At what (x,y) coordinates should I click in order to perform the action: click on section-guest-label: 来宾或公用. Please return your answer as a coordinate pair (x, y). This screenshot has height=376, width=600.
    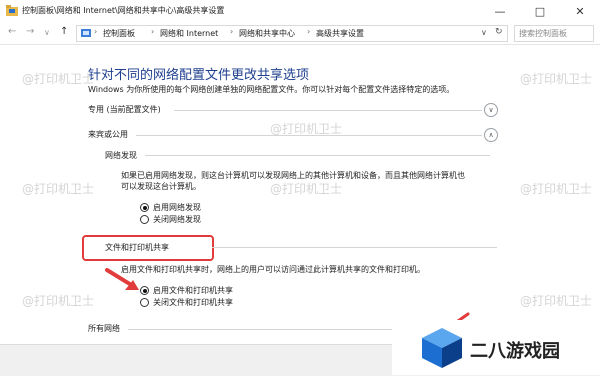
    Looking at the image, I should click on (108, 134).